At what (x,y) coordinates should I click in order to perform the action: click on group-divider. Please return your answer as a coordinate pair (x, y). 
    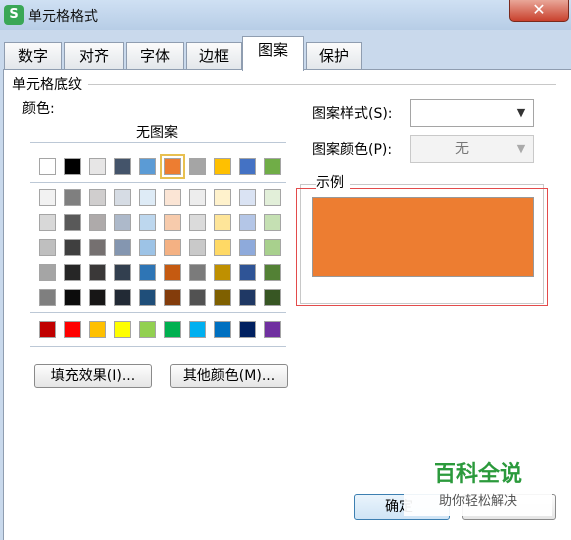
    Looking at the image, I should click on (284, 84).